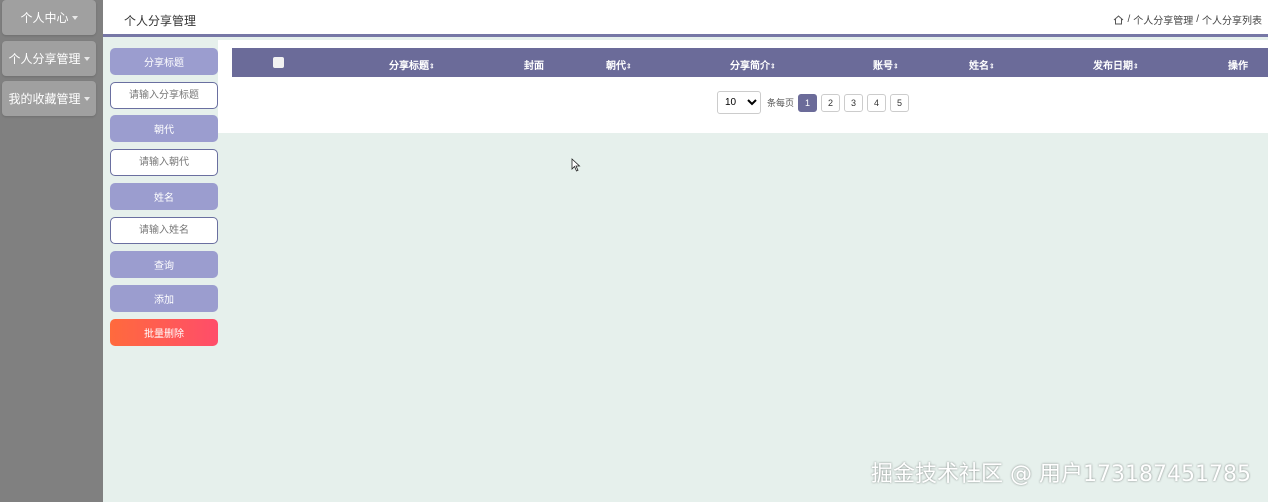 This screenshot has width=1268, height=502. I want to click on query-button: 查询, so click(164, 264).